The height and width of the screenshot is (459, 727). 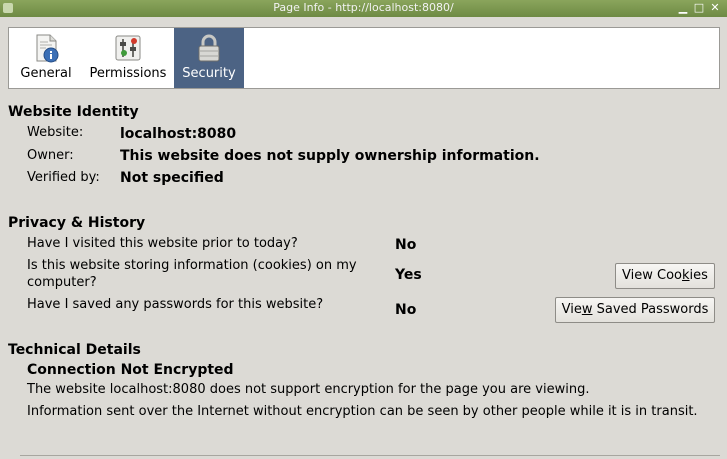 What do you see at coordinates (209, 48) in the screenshot?
I see `padlock-icon` at bounding box center [209, 48].